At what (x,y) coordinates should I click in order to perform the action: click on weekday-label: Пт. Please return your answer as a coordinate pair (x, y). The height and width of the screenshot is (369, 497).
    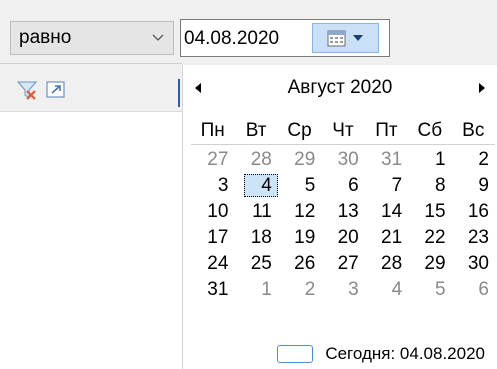
    Looking at the image, I should click on (386, 130).